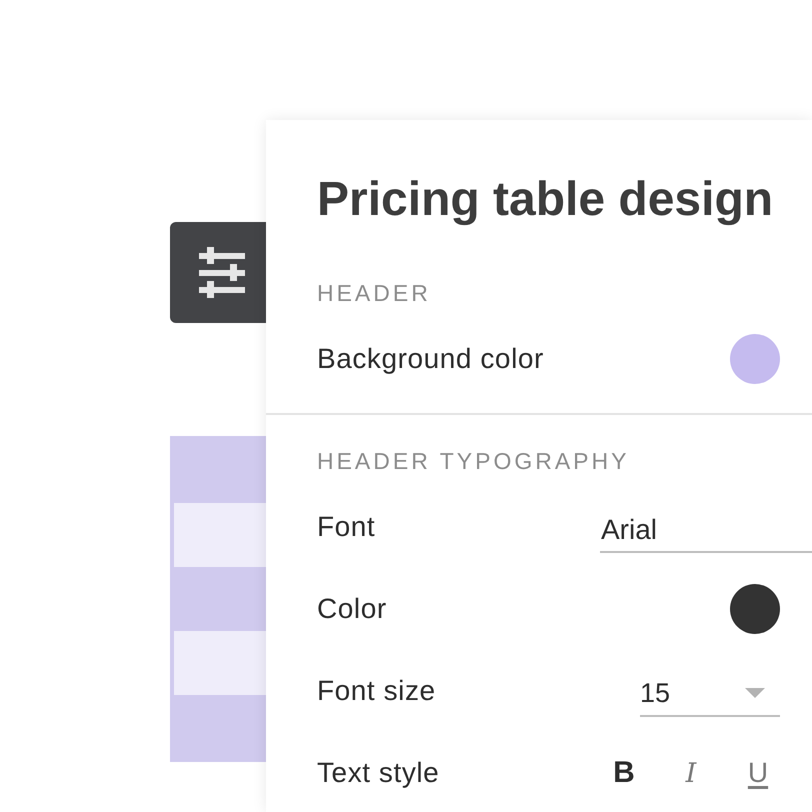  I want to click on font-size-select: 15, so click(710, 694).